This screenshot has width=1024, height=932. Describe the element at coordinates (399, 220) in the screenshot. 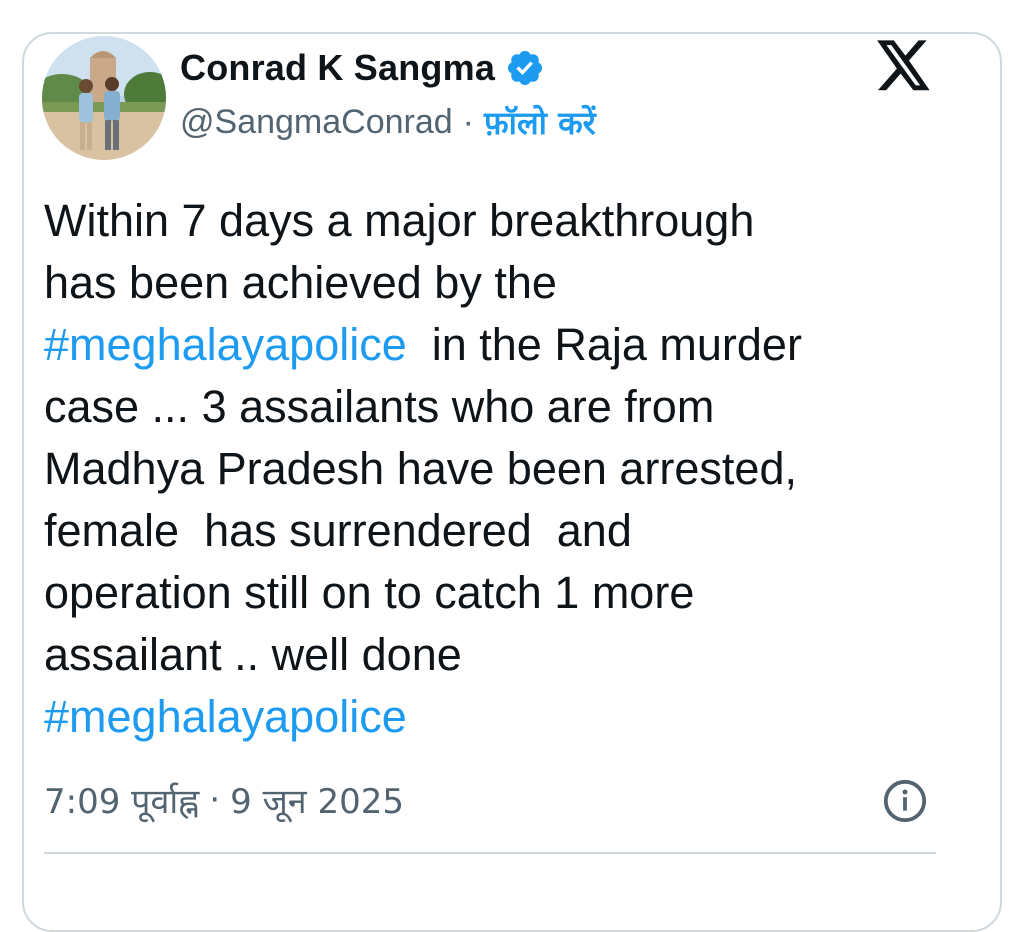

I see `tweet-text-segment: Within 7 days a major breakthrough` at that location.